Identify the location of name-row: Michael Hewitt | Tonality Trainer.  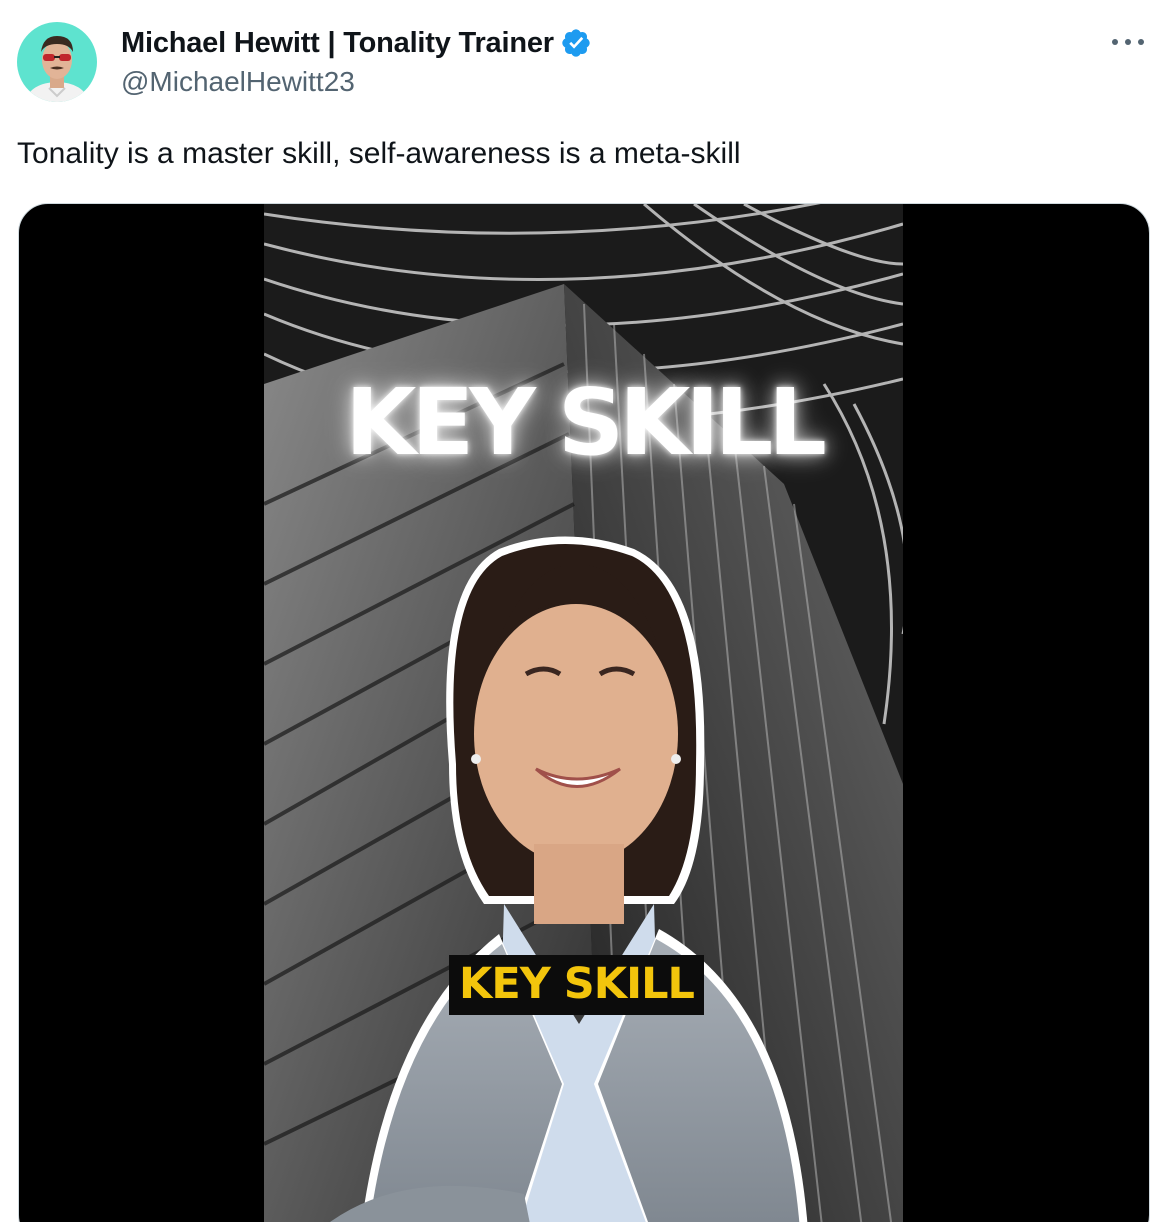
(356, 43).